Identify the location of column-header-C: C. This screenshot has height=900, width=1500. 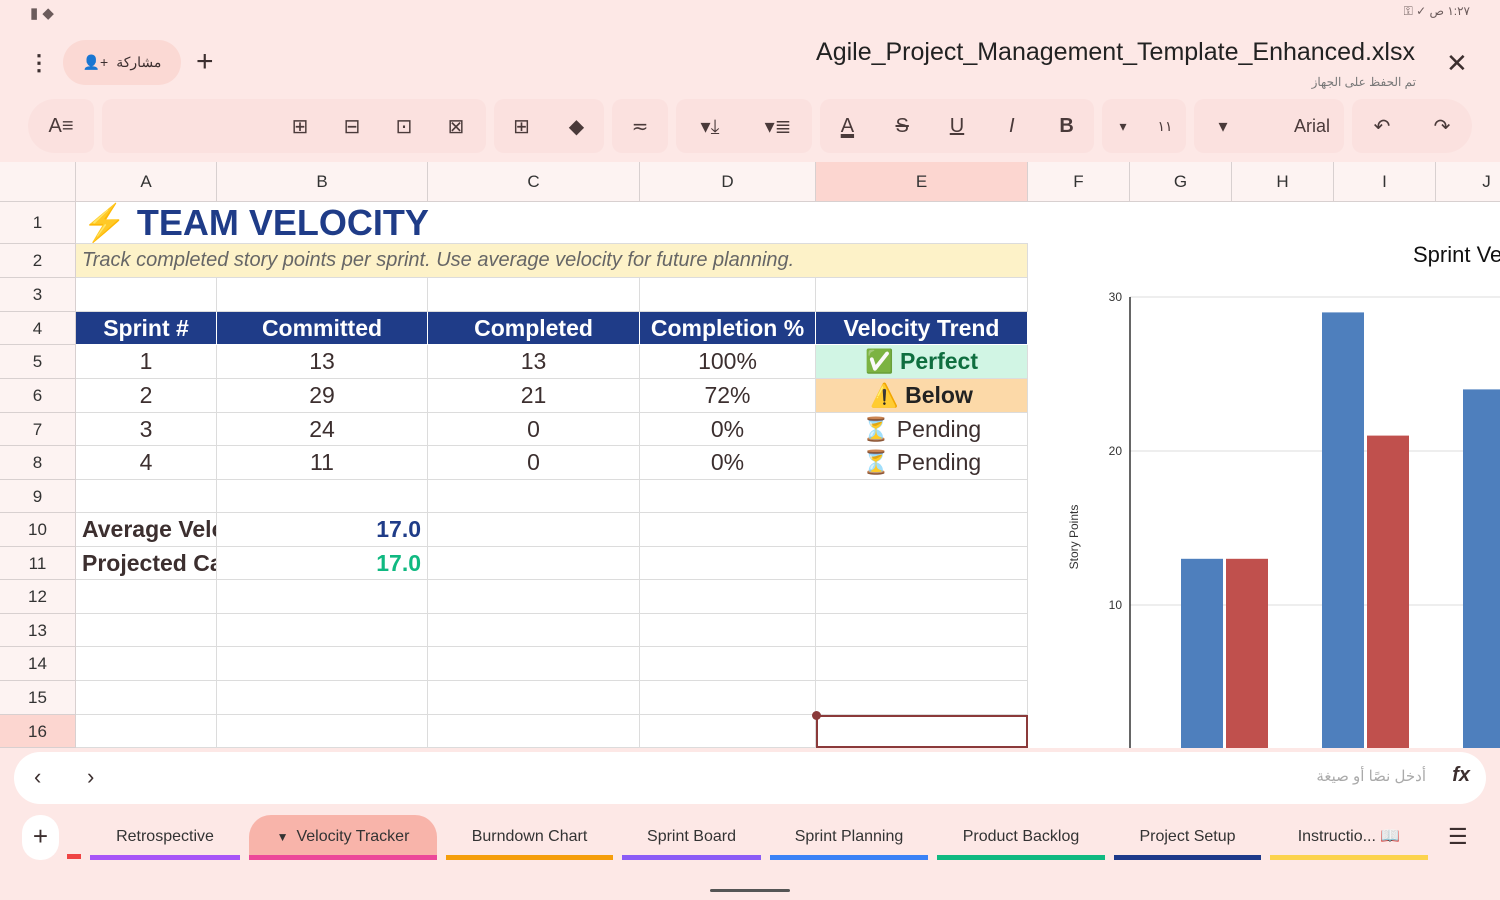
(534, 182).